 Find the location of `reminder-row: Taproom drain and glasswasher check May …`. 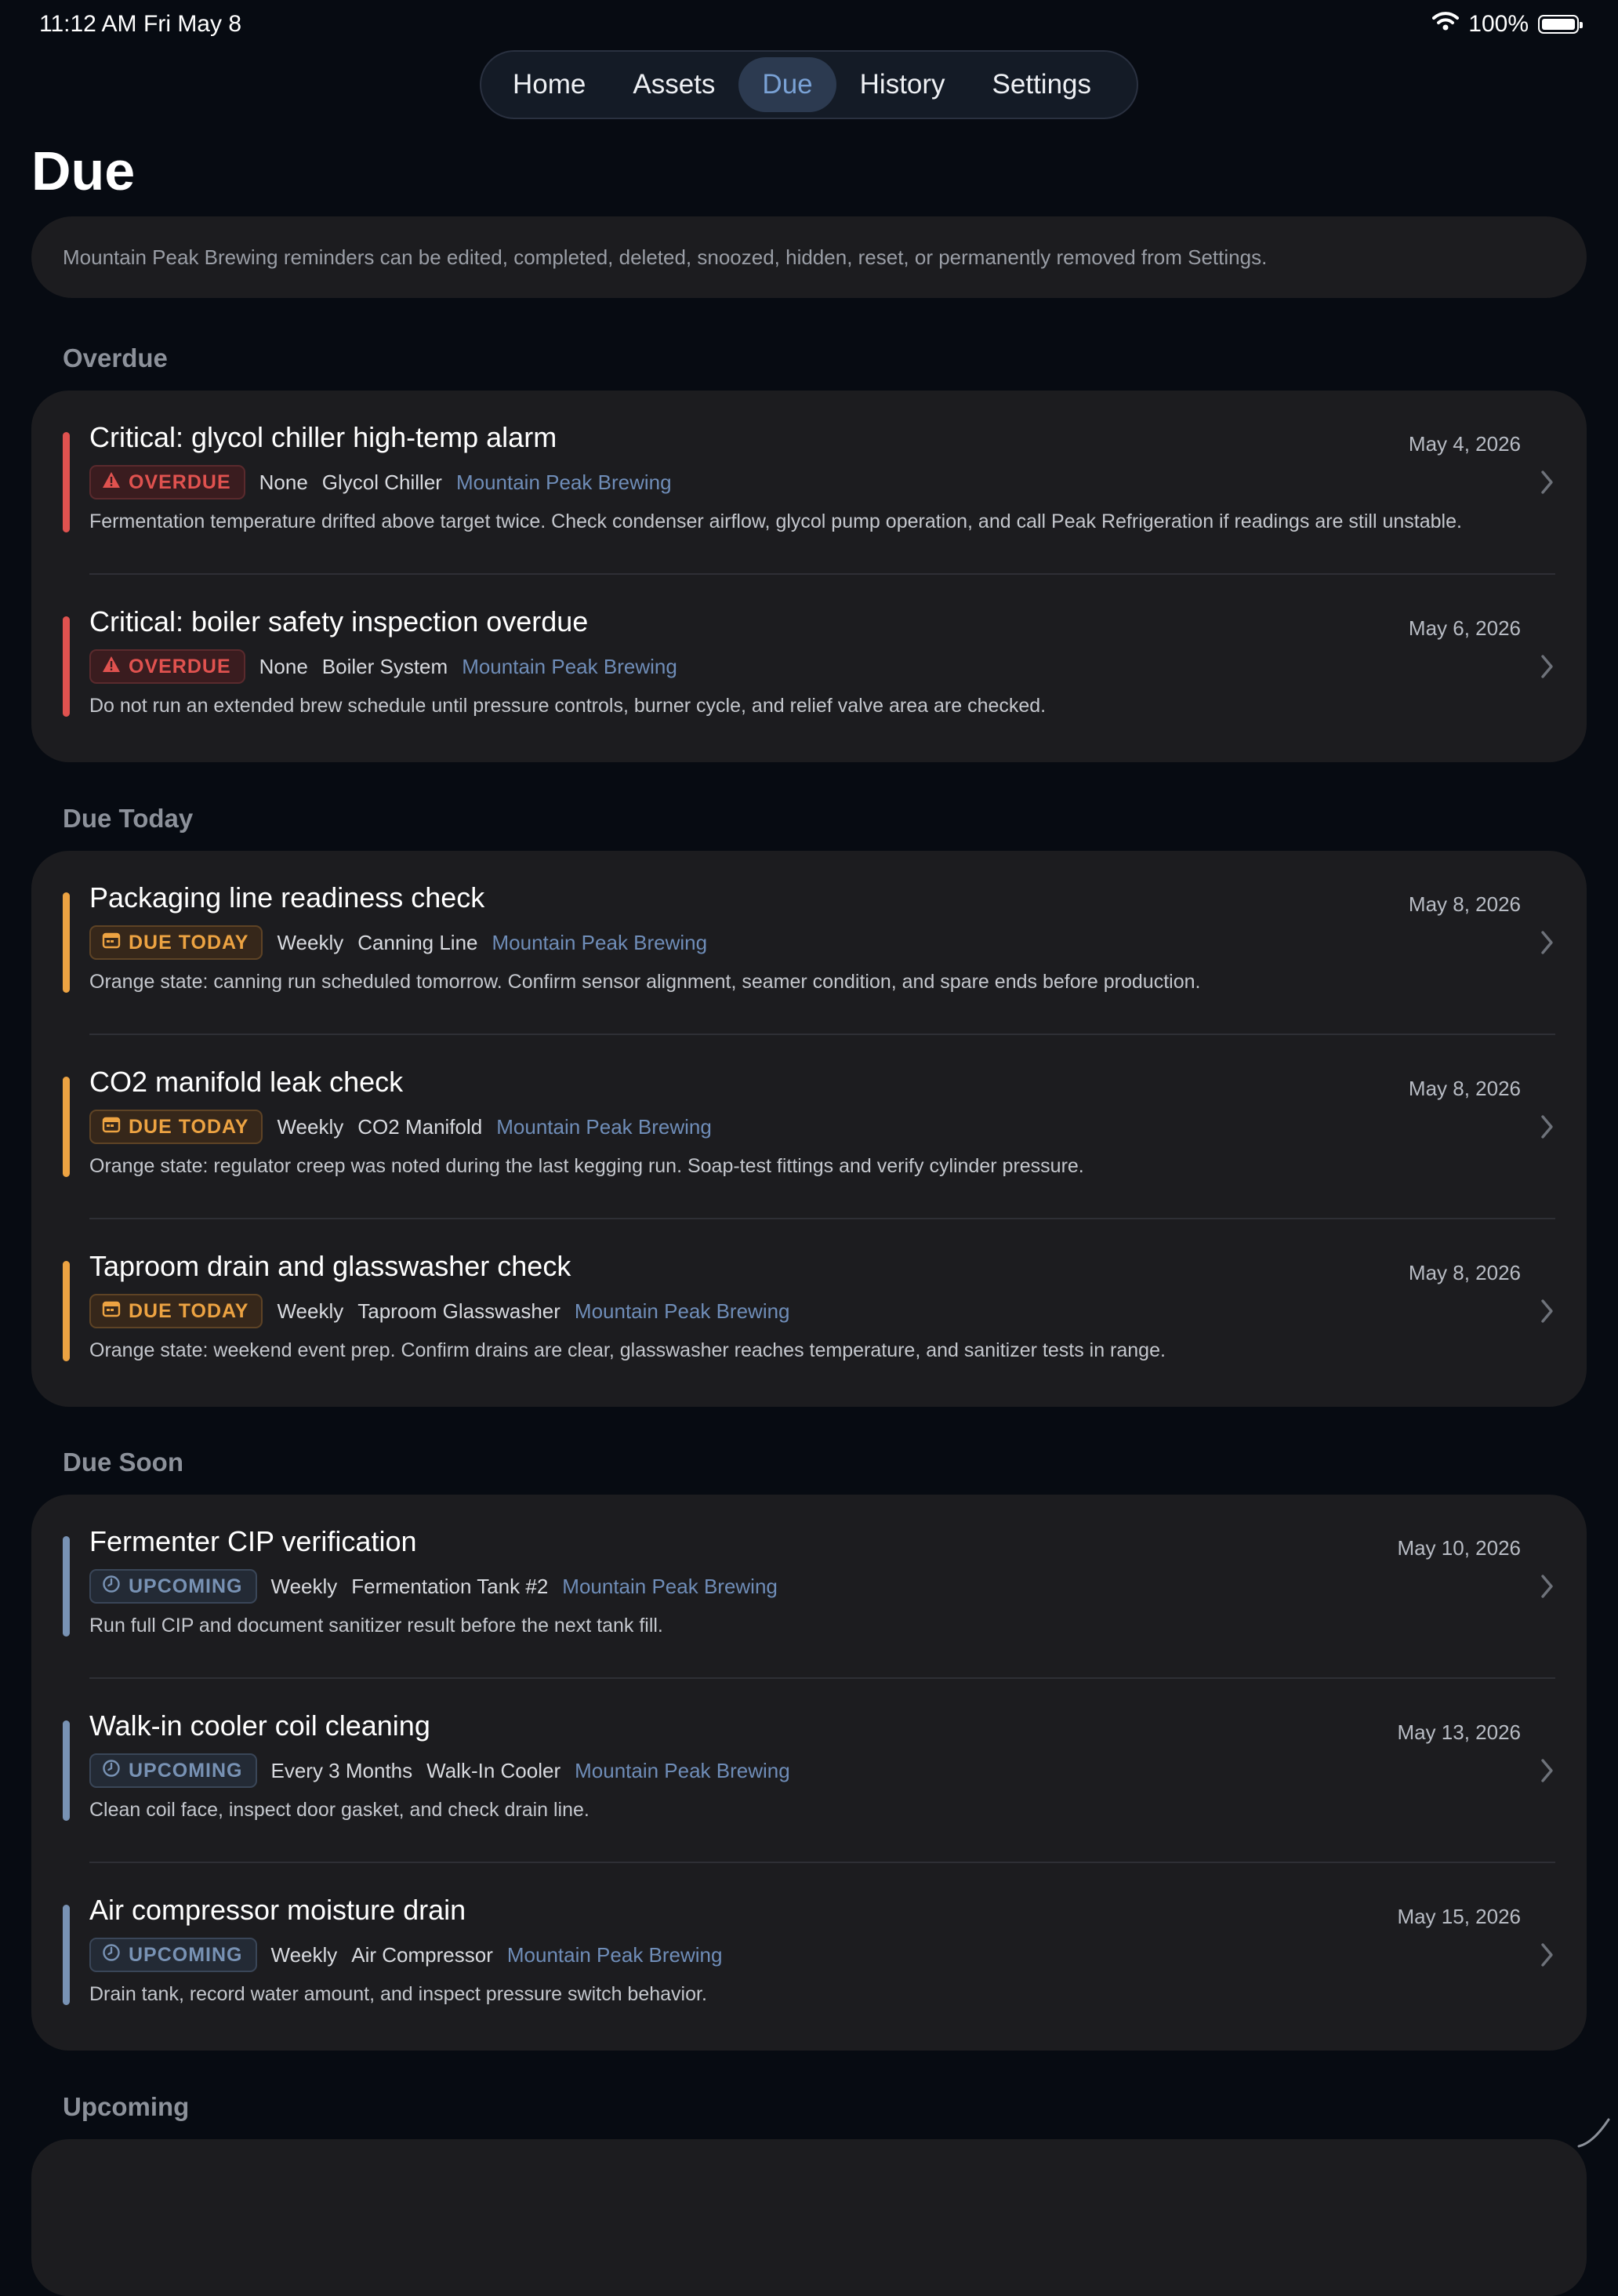

reminder-row: Taproom drain and glasswasher check May … is located at coordinates (809, 1311).